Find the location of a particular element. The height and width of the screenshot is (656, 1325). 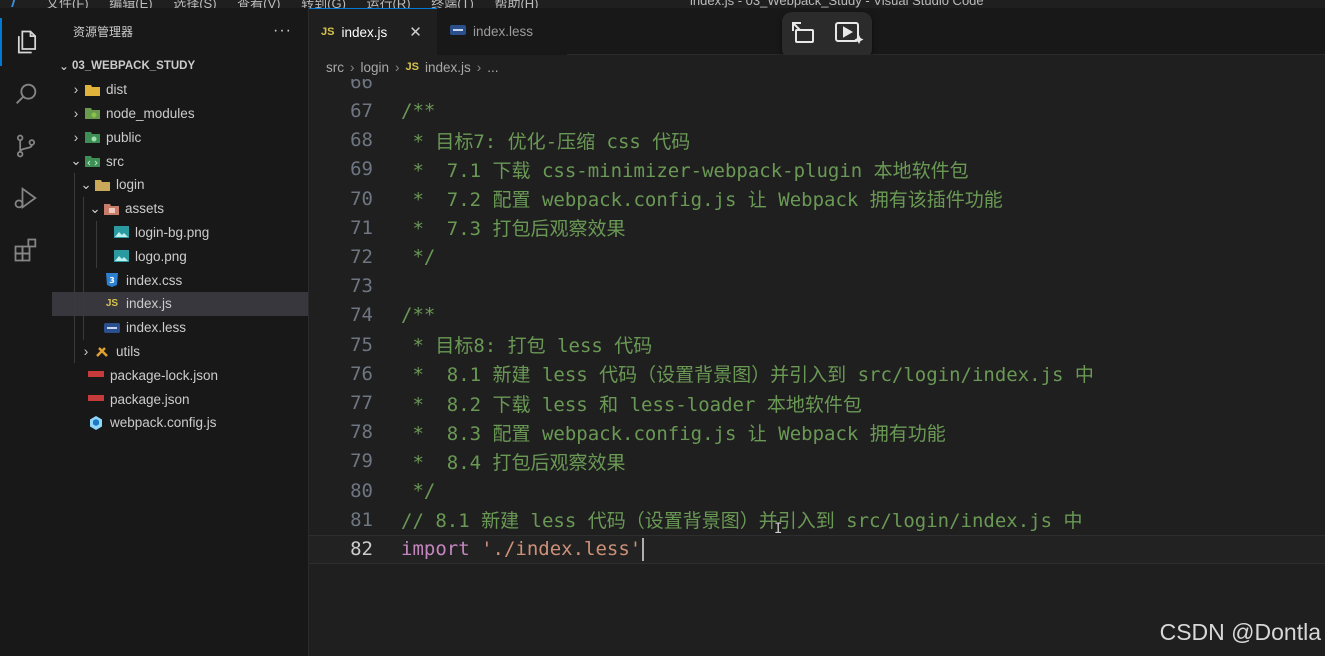

tree-item-login-bg-png: login-bg.png is located at coordinates (180, 232).